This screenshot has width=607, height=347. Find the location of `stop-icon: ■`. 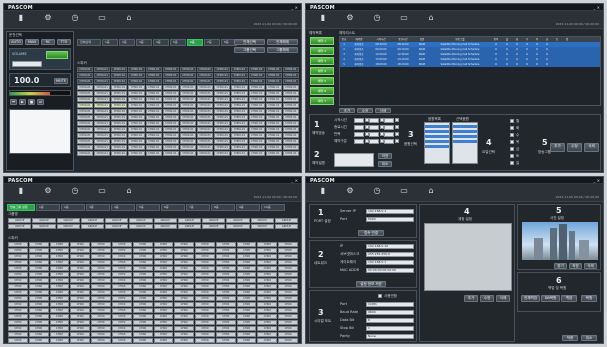

stop-icon: ■ is located at coordinates (31, 102).